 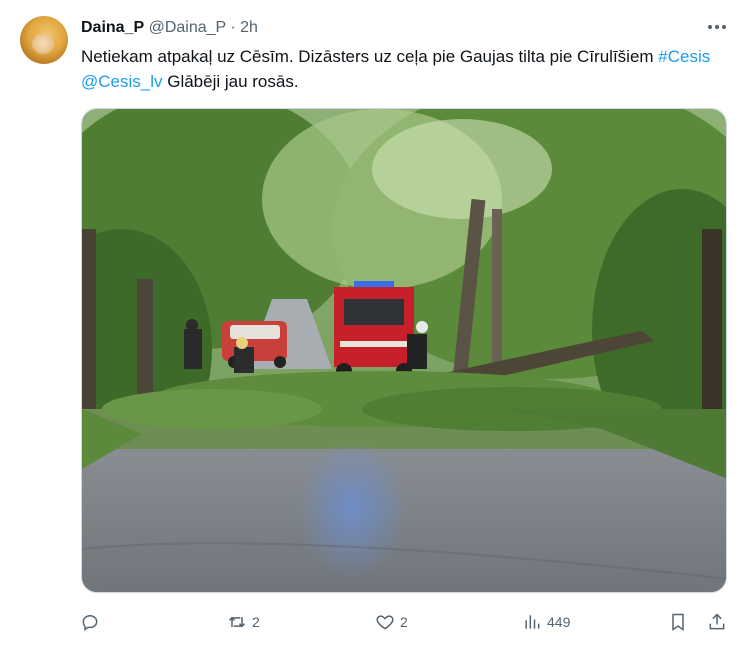 I want to click on bookmark-icon, so click(x=678, y=622).